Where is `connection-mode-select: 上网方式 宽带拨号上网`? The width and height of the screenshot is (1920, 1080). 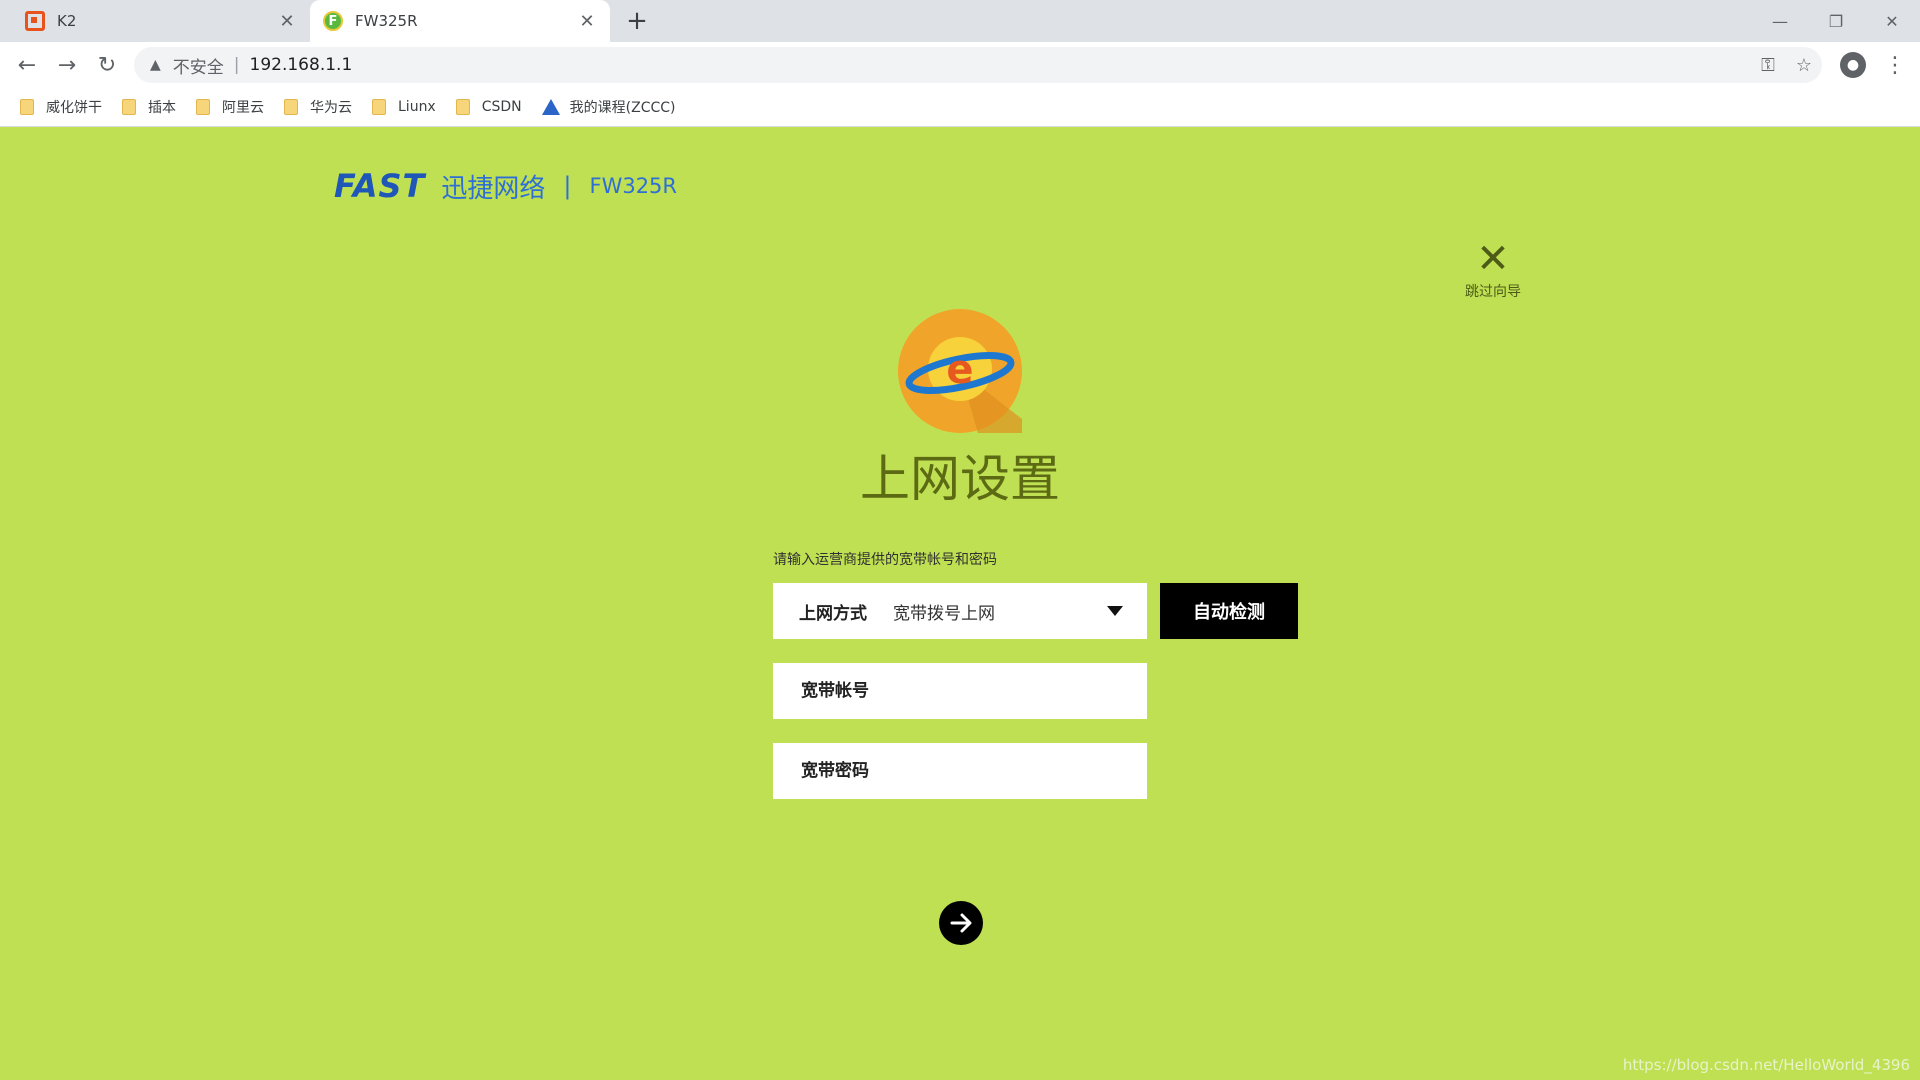 connection-mode-select: 上网方式 宽带拨号上网 is located at coordinates (960, 611).